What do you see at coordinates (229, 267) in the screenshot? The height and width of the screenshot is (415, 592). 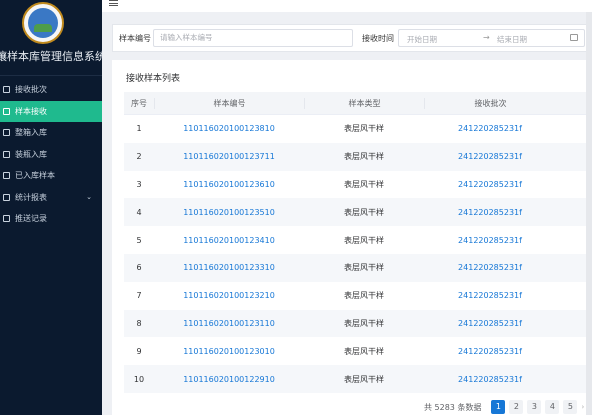 I see `sample-no-link: 110116020100123310` at bounding box center [229, 267].